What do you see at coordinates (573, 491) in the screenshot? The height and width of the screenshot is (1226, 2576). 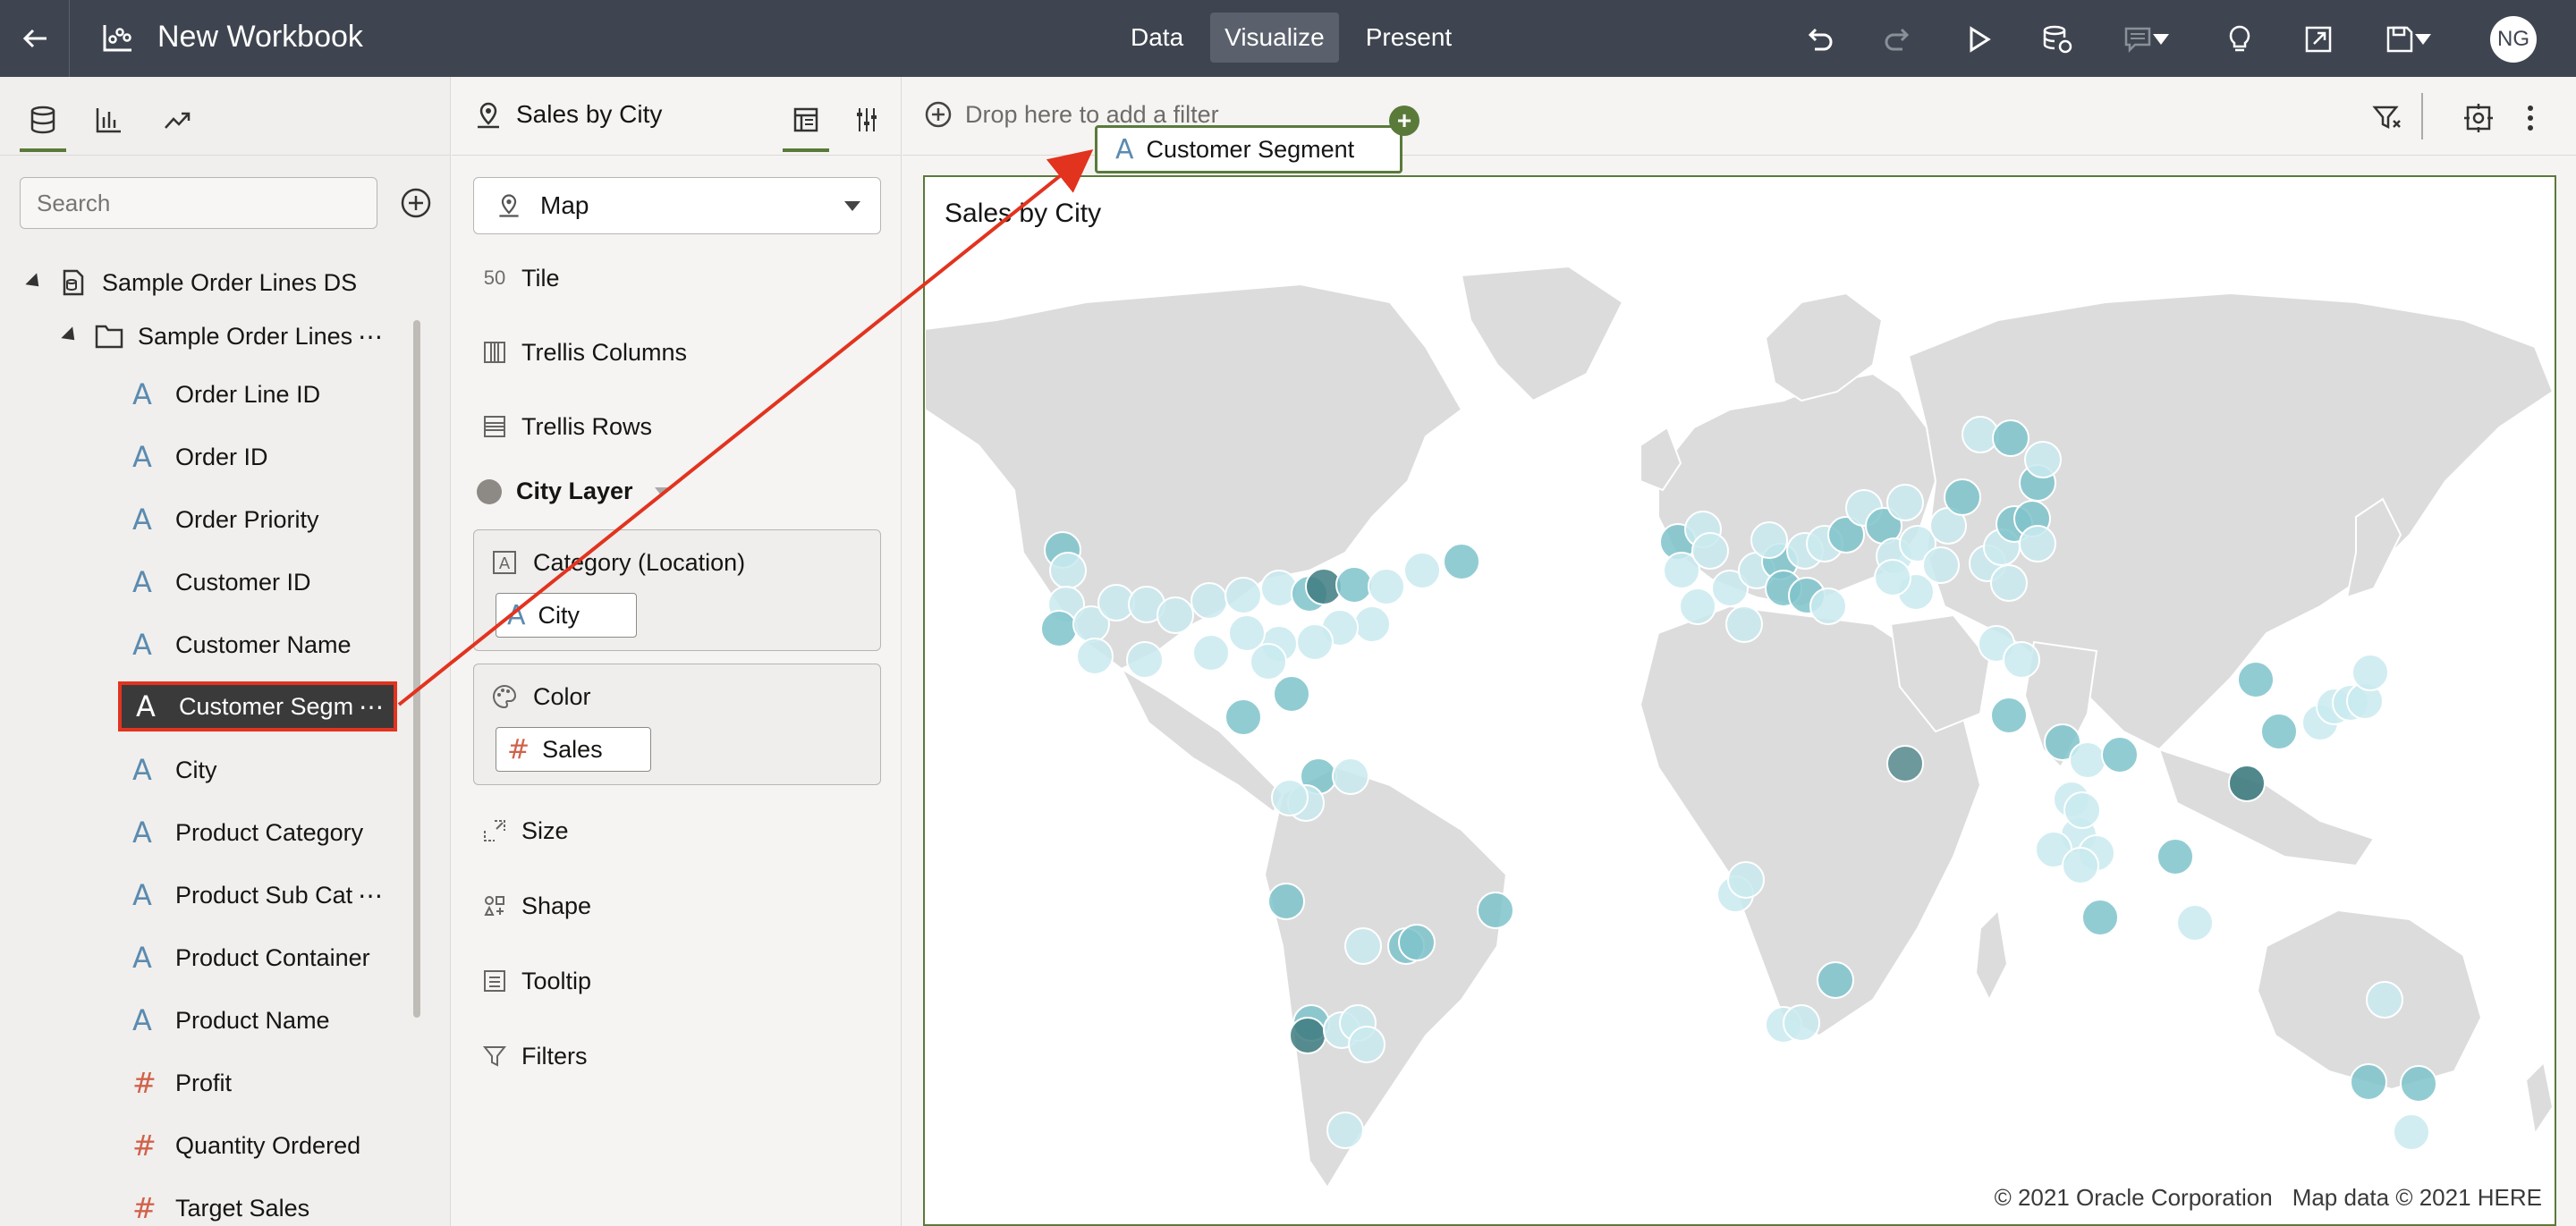 I see `layer-header: City Layer` at bounding box center [573, 491].